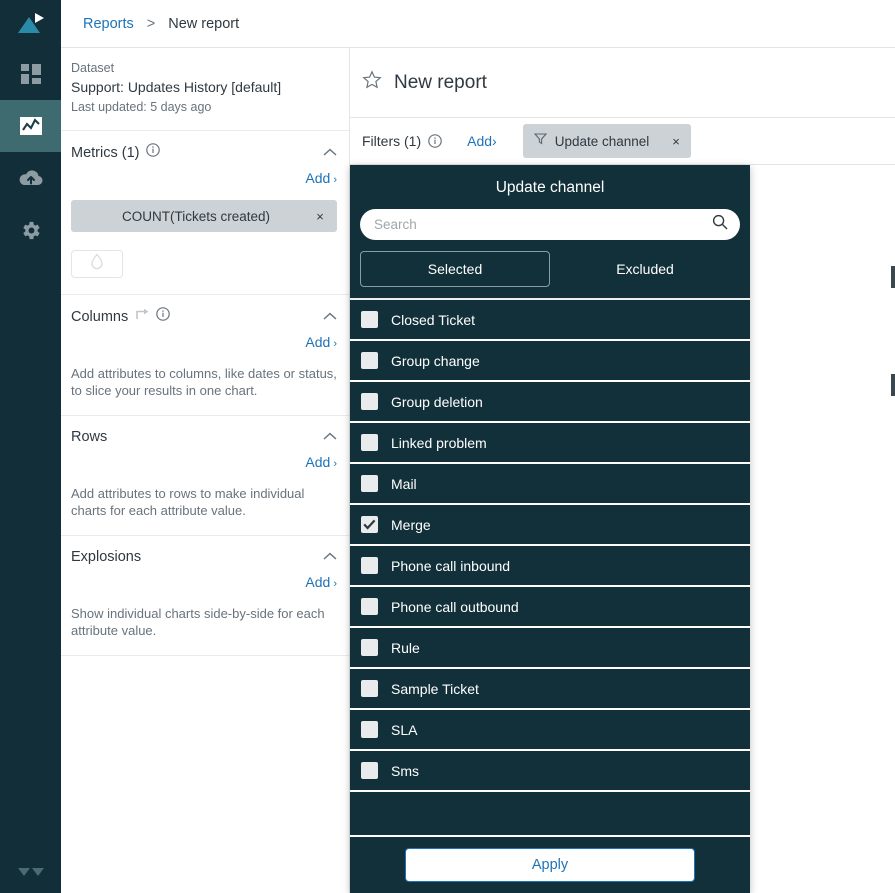 The image size is (895, 893). Describe the element at coordinates (321, 582) in the screenshot. I see `add-explosion-link: Add ›` at that location.